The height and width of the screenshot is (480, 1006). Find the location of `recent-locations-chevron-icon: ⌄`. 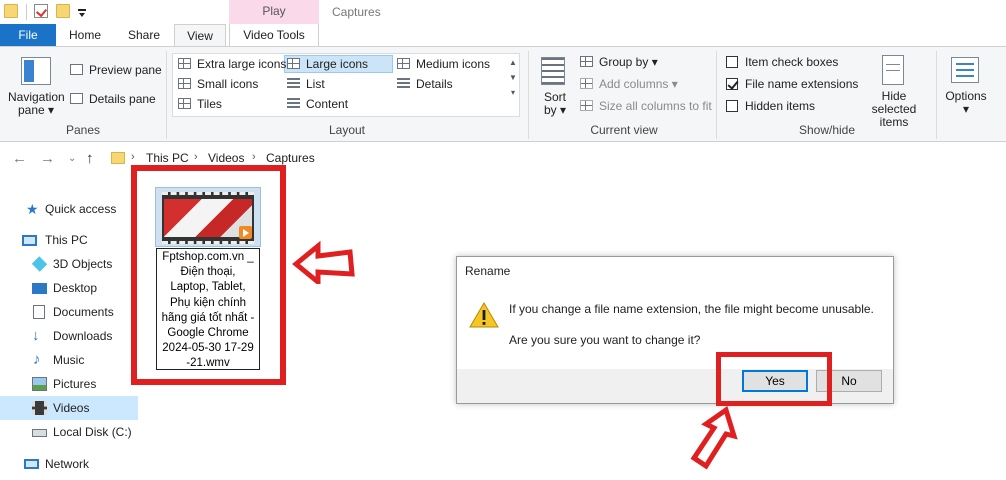

recent-locations-chevron-icon: ⌄ is located at coordinates (72, 158).